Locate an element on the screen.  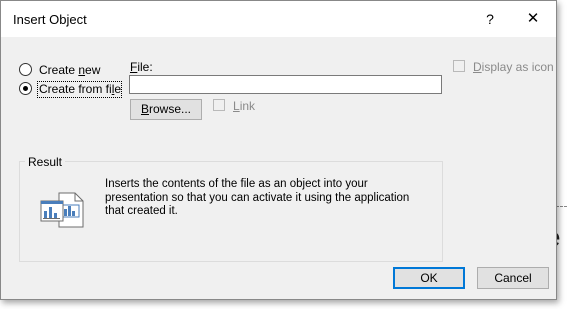
create-from-file-label: Create from file is located at coordinates (80, 89).